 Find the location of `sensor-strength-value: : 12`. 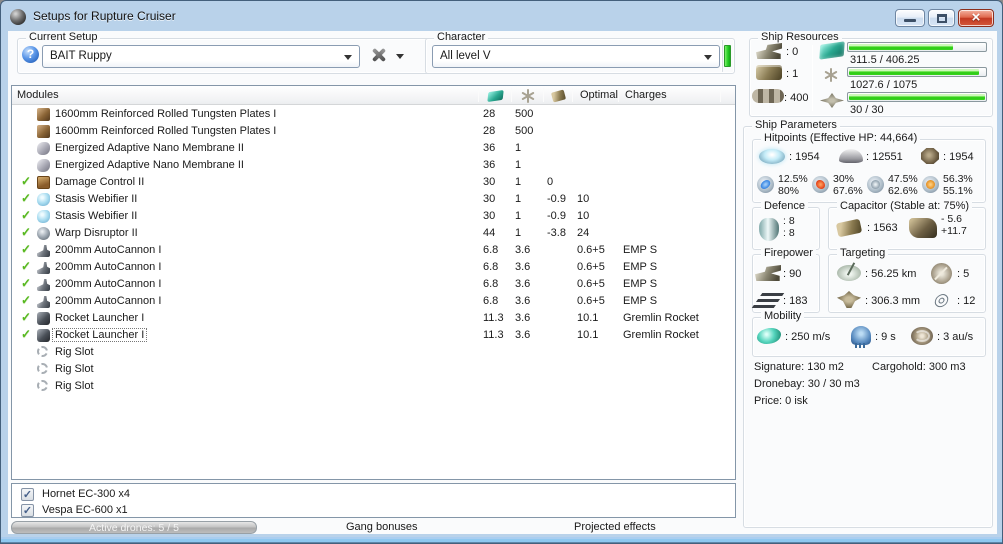

sensor-strength-value: : 12 is located at coordinates (966, 301).